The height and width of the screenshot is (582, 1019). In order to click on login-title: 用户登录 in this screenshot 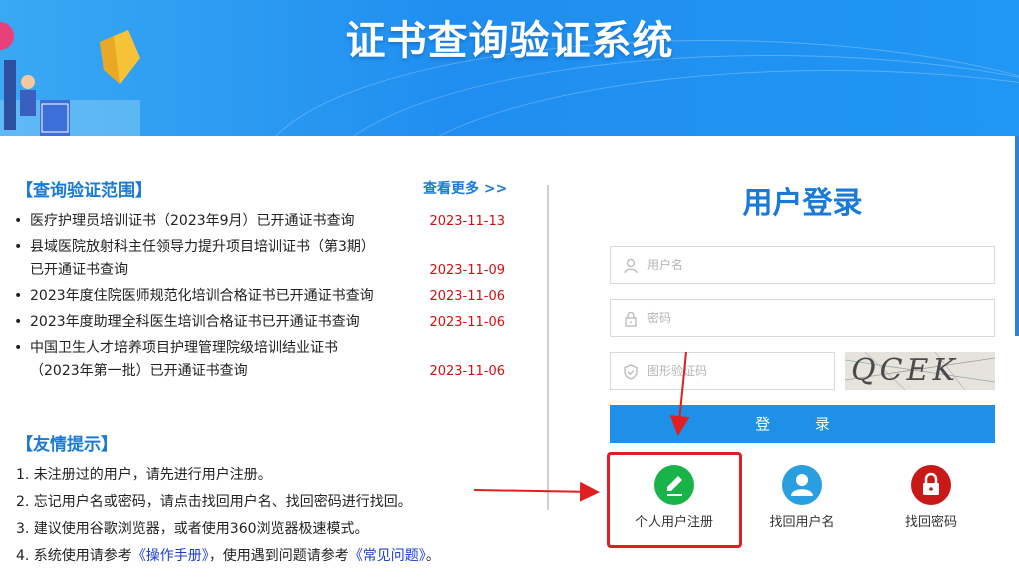, I will do `click(802, 203)`.